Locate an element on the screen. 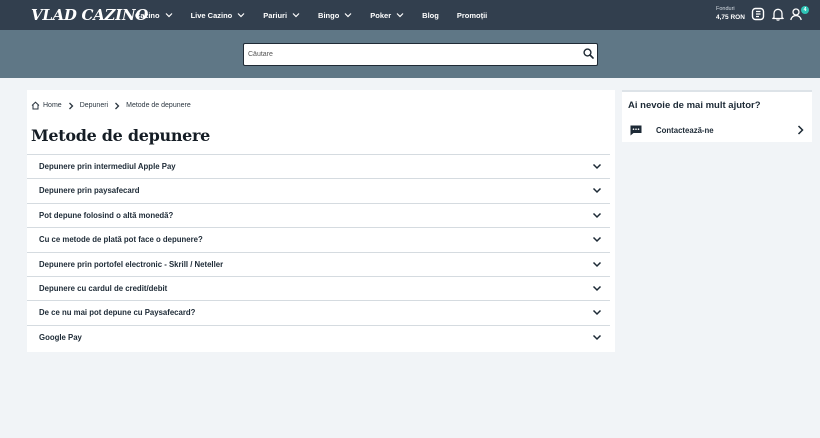 This screenshot has height=438, width=820. nav-item-label: Pariuri is located at coordinates (275, 15).